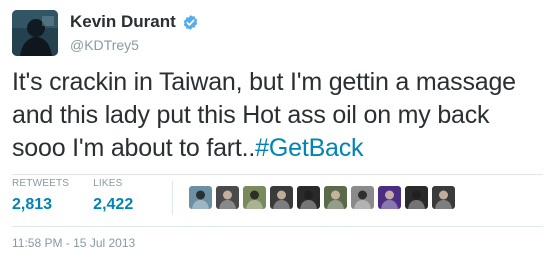 This screenshot has height=268, width=555. Describe the element at coordinates (113, 205) in the screenshot. I see `likes-count: 2,422` at that location.